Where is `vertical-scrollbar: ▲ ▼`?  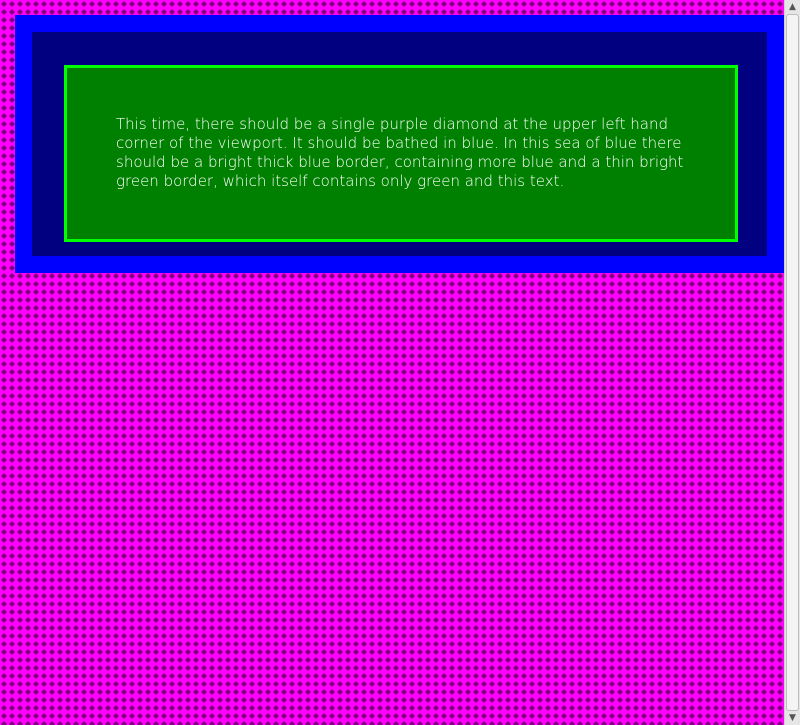 vertical-scrollbar: ▲ ▼ is located at coordinates (792, 362).